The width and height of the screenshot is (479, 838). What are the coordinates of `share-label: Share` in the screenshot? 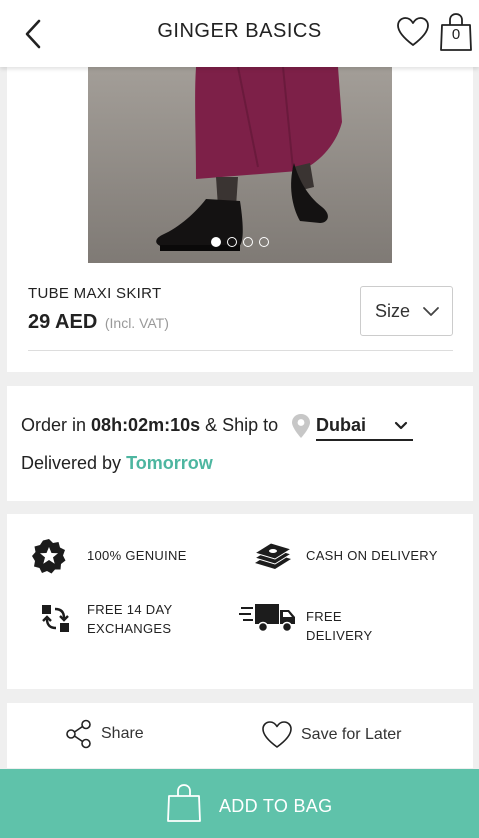 It's located at (122, 733).